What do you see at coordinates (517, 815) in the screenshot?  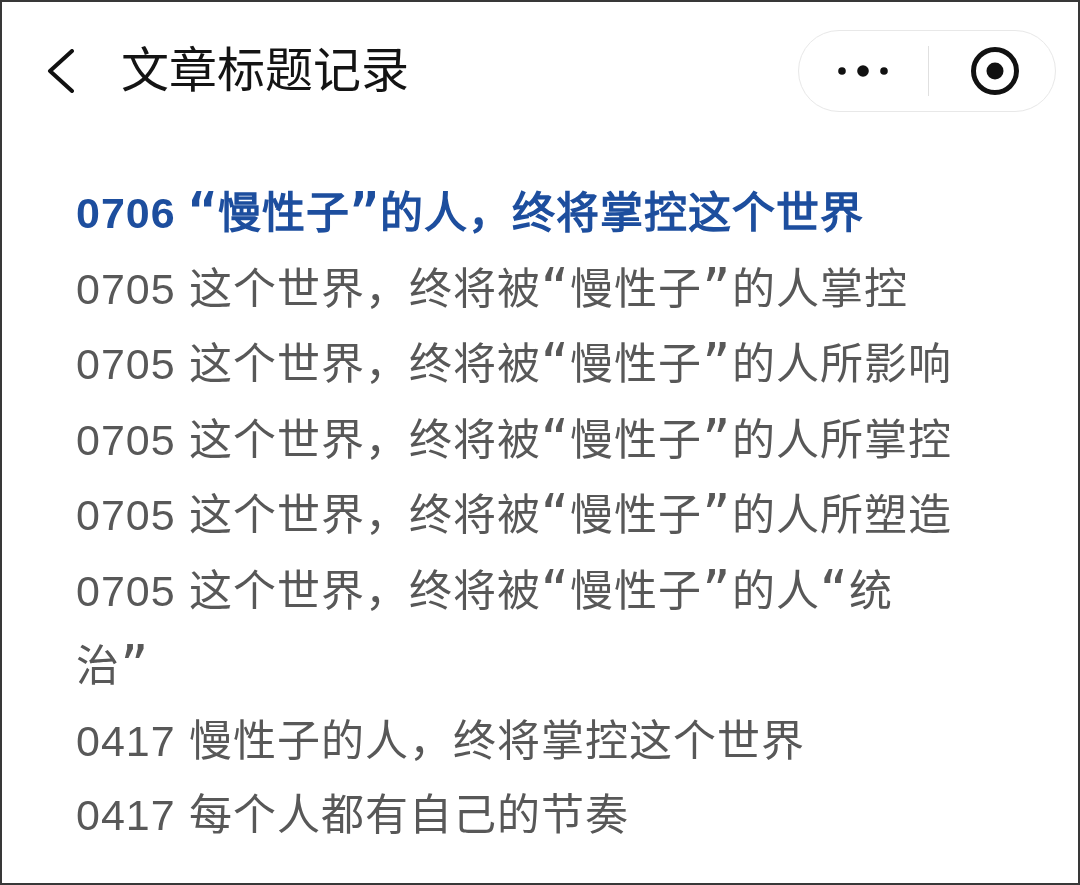 I see `title-item: 0417 每个人都有自己的节奏` at bounding box center [517, 815].